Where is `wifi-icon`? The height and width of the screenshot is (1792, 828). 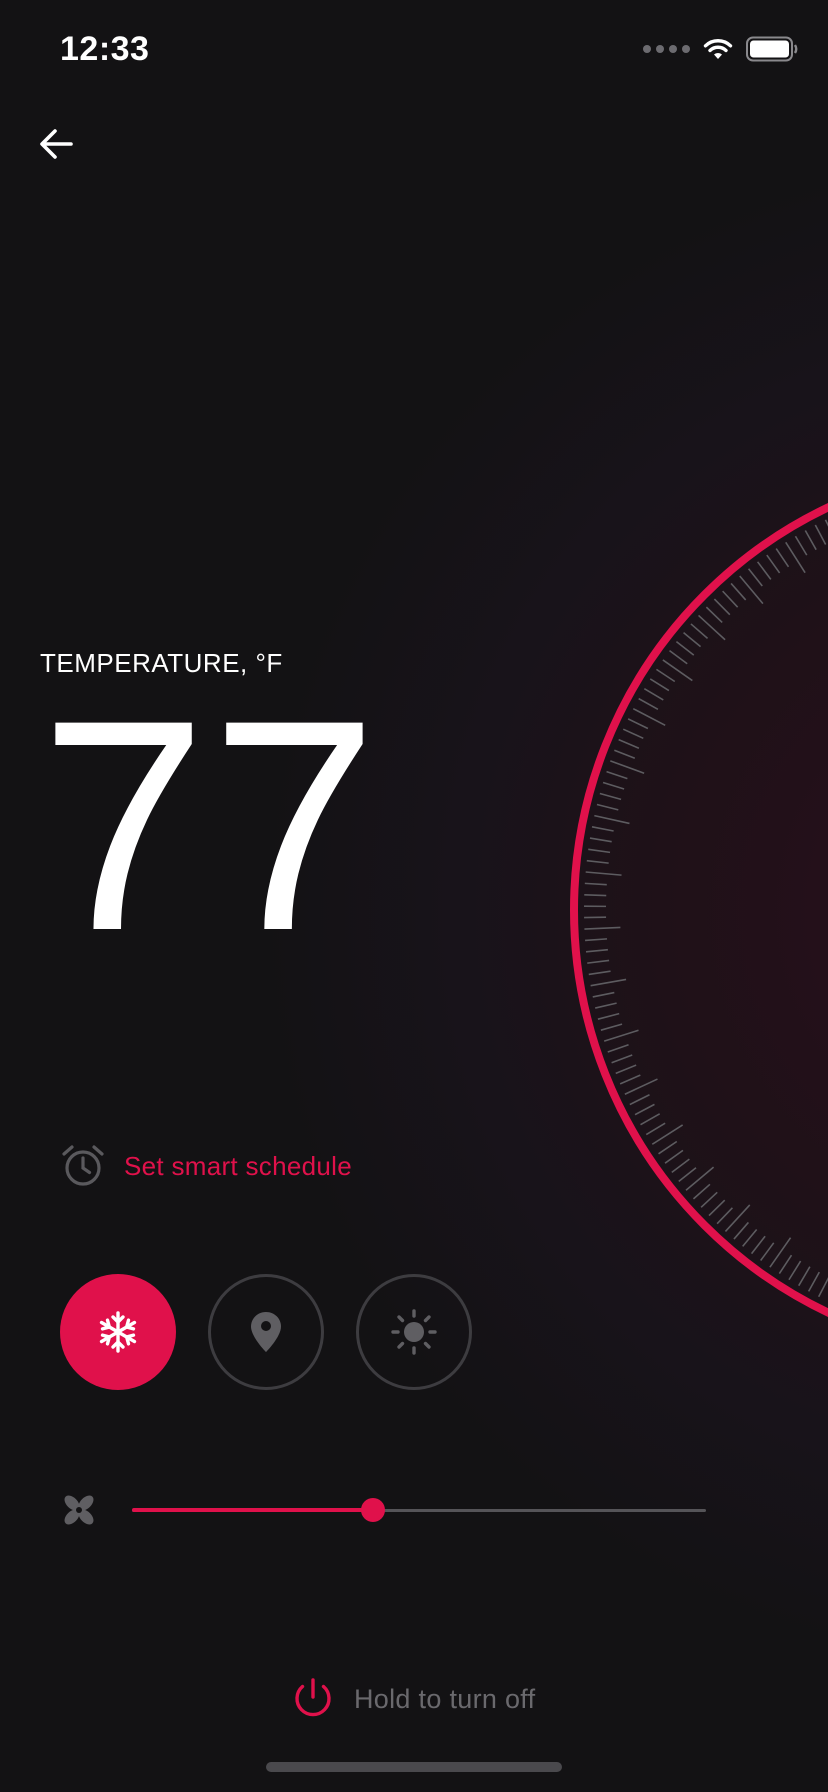
wifi-icon is located at coordinates (718, 49).